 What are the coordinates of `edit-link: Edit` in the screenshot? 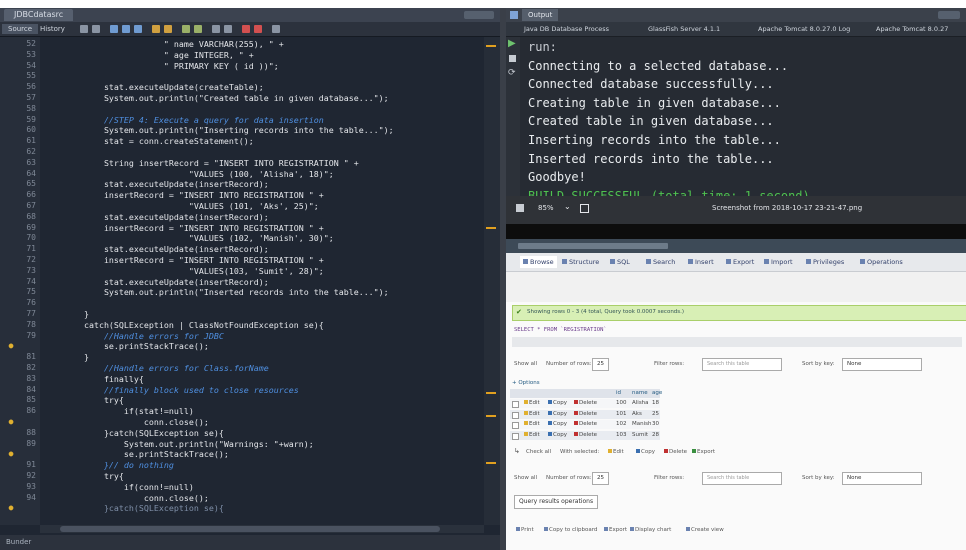 It's located at (532, 424).